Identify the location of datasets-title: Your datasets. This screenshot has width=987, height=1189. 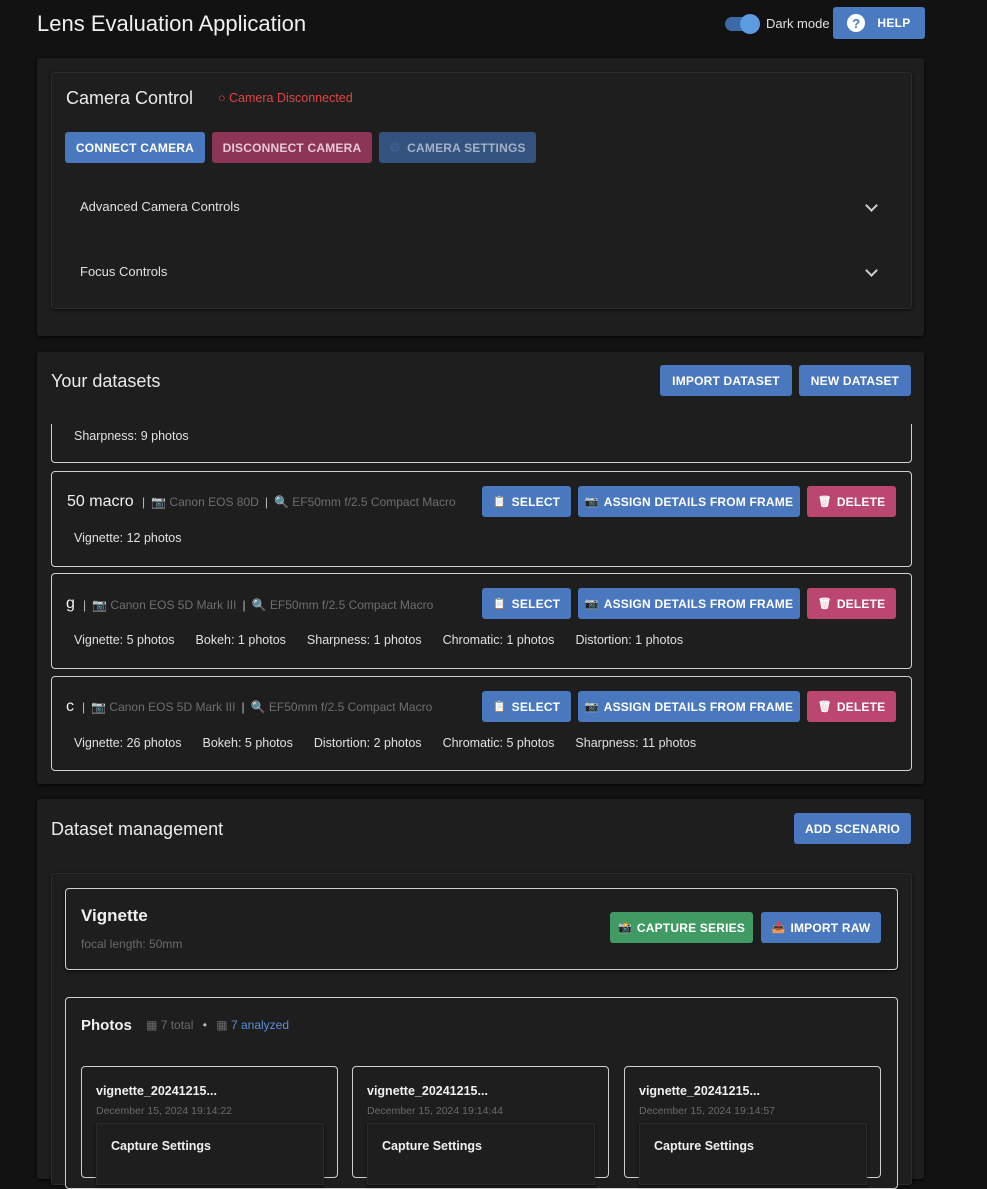
(106, 381).